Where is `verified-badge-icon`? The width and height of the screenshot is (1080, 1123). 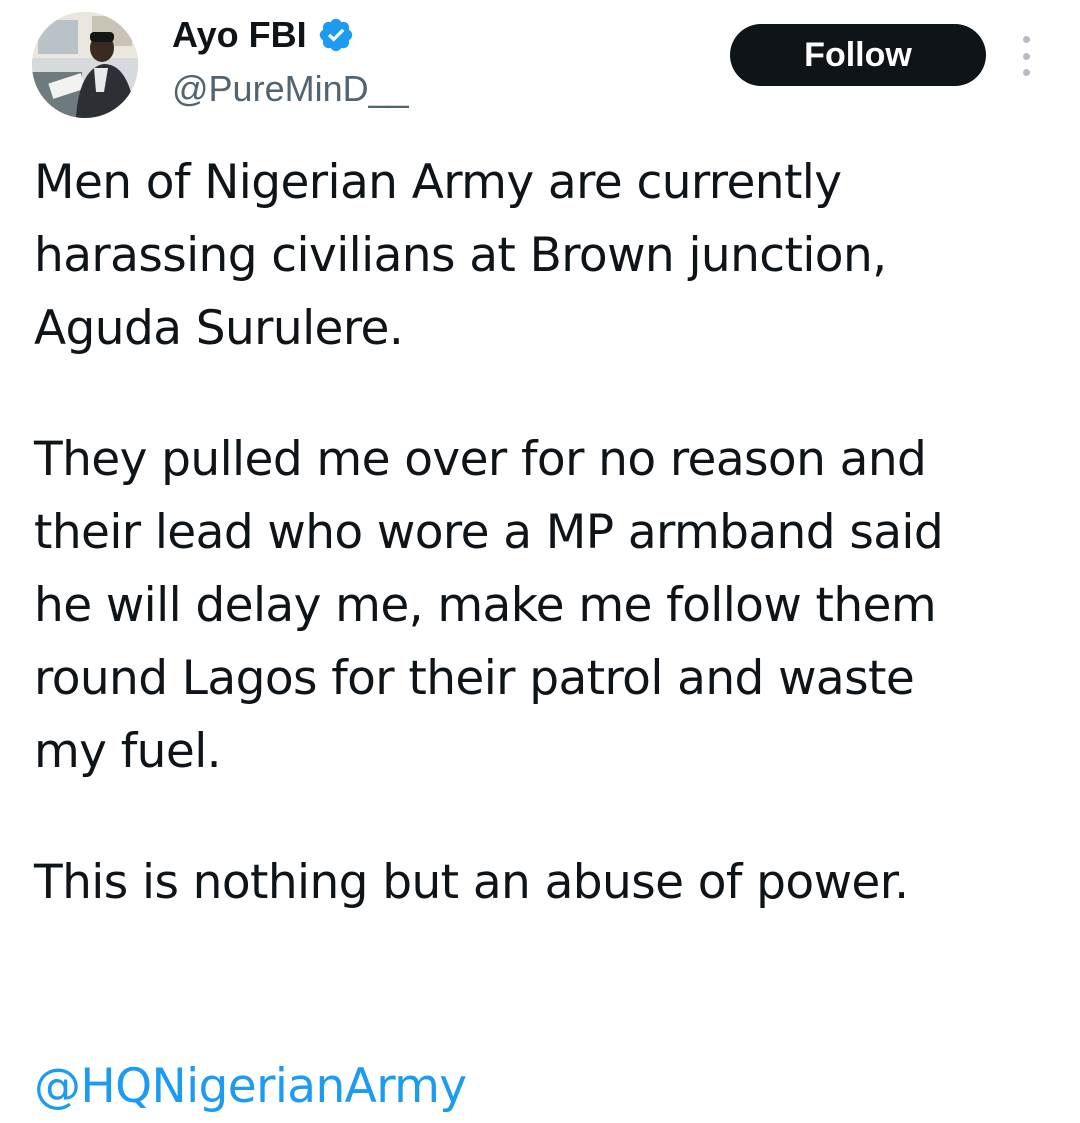 verified-badge-icon is located at coordinates (336, 35).